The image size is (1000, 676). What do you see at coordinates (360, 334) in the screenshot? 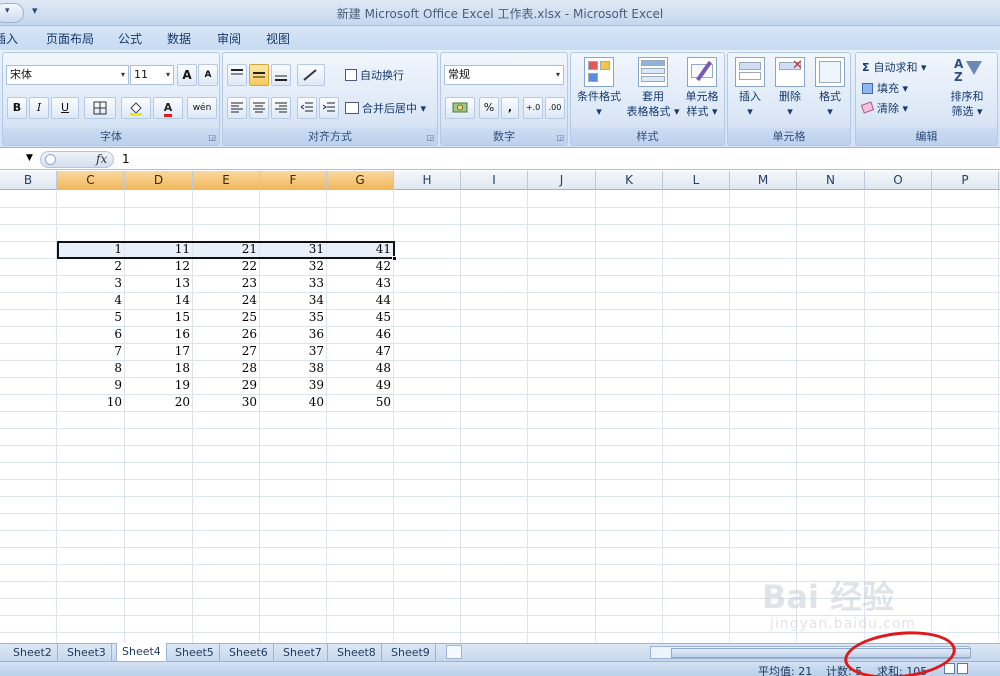
I see `cell: 46` at bounding box center [360, 334].